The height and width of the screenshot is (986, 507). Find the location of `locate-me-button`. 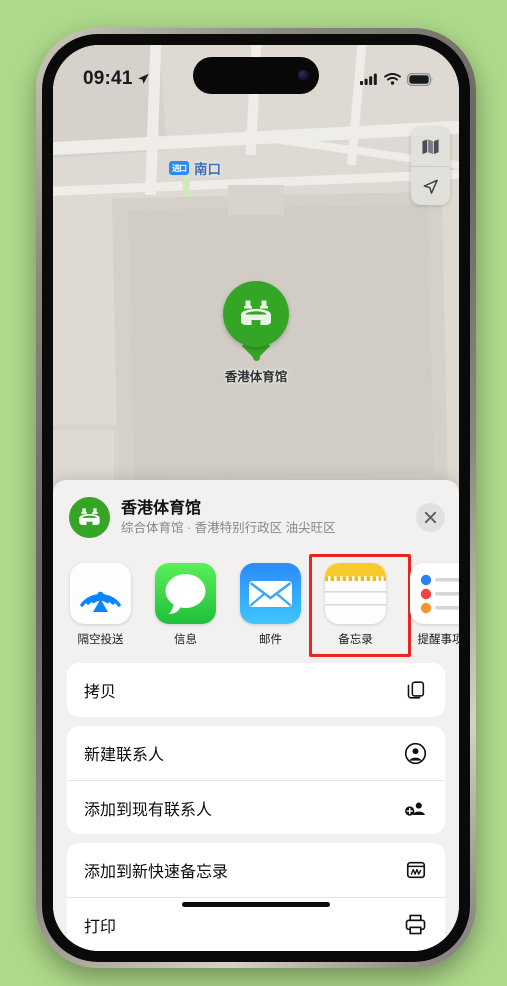

locate-me-button is located at coordinates (430, 185).